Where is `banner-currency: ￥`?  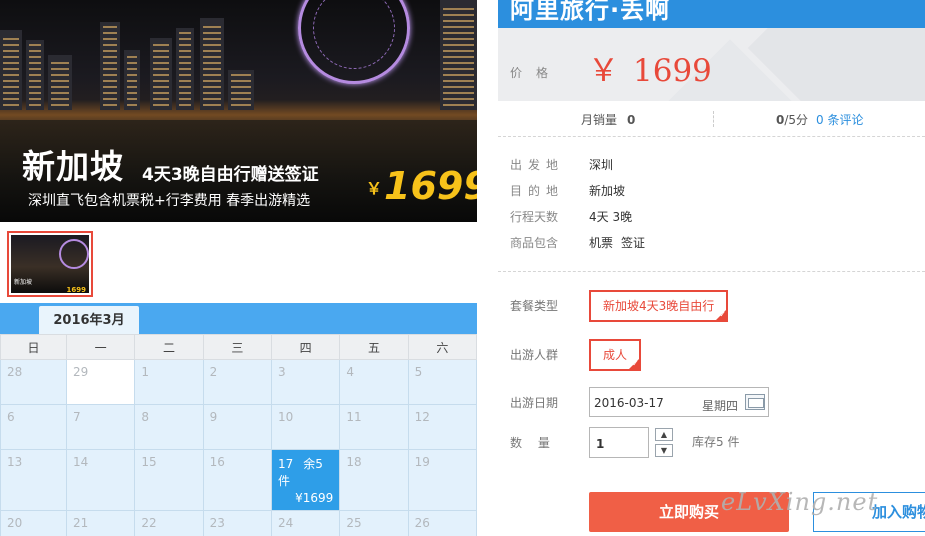
banner-currency: ￥ is located at coordinates (374, 188).